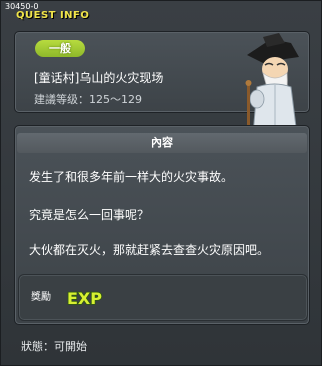 This screenshot has height=366, width=322. Describe the element at coordinates (60, 48) in the screenshot. I see `quest-category-badge: 一般` at that location.